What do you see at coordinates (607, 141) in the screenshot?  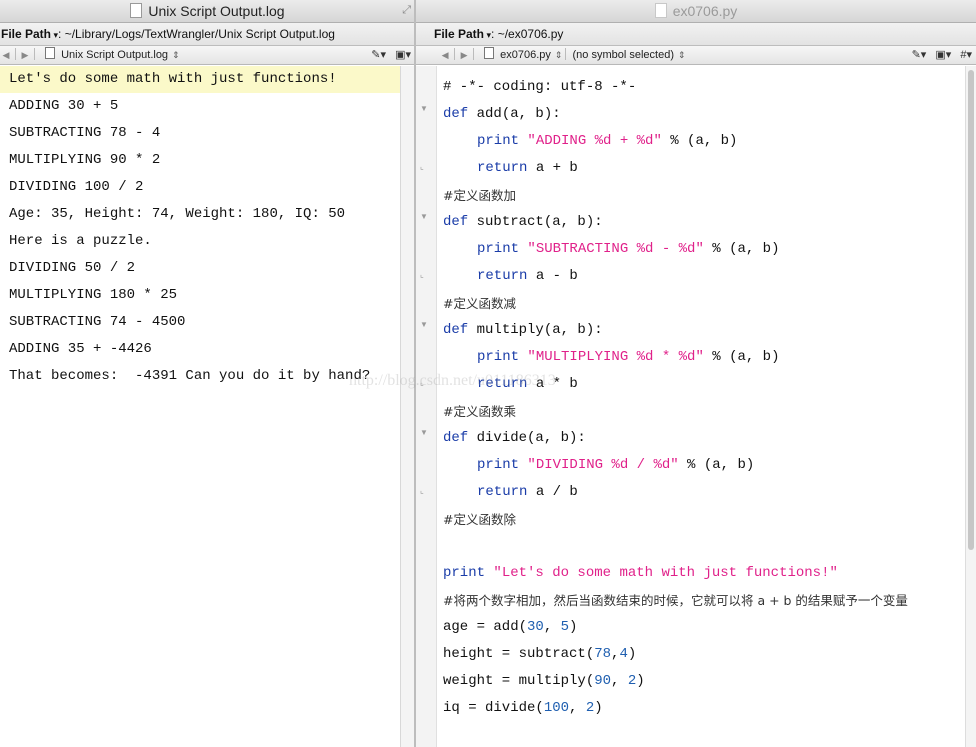 I see `code-line: print "ADDING %d + %d" % (a, b)` at bounding box center [607, 141].